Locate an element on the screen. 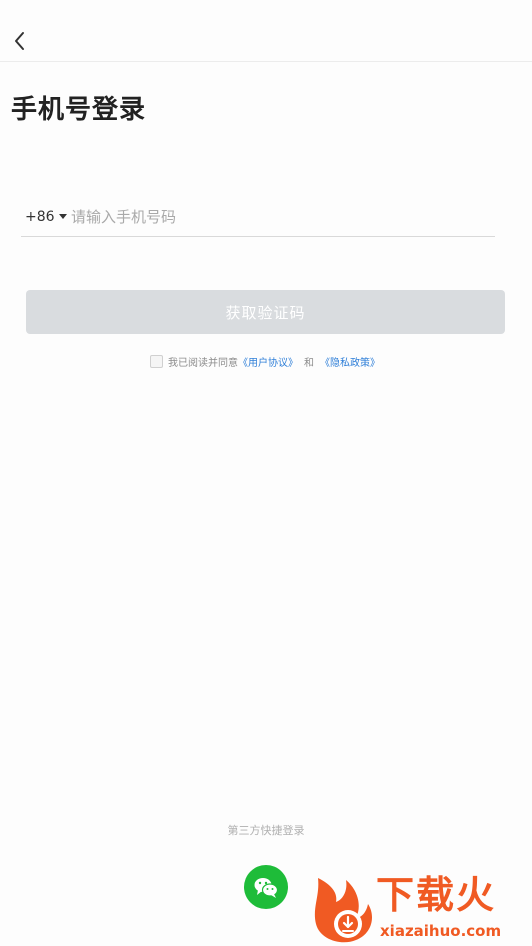 Image resolution: width=532 pixels, height=946 pixels. watermark-logo: 下载火 xiazaihuo.com is located at coordinates (421, 907).